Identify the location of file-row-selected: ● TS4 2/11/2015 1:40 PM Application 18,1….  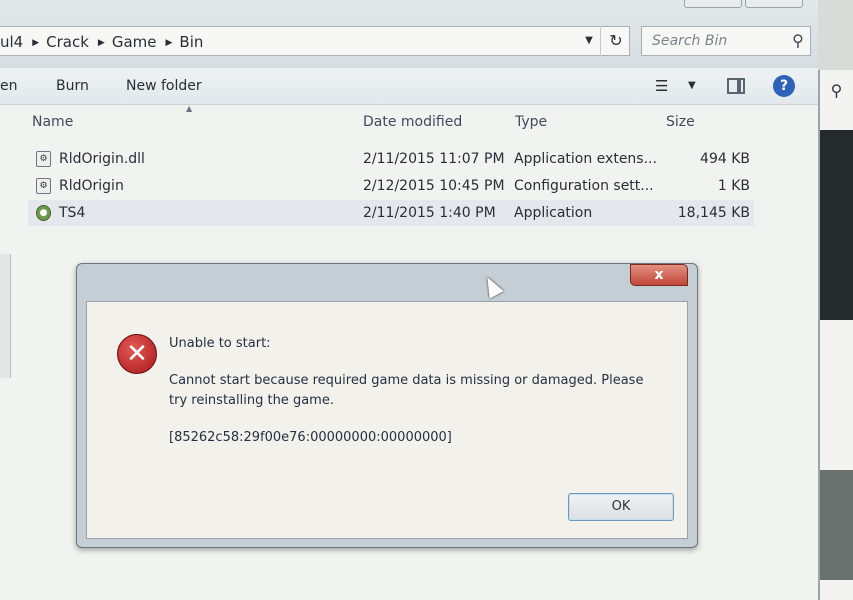
(391, 213).